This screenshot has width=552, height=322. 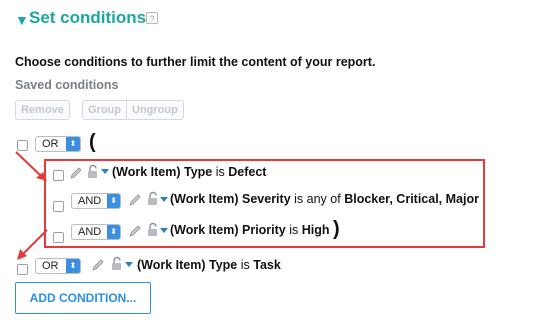 What do you see at coordinates (104, 110) in the screenshot?
I see `group-button: Group` at bounding box center [104, 110].